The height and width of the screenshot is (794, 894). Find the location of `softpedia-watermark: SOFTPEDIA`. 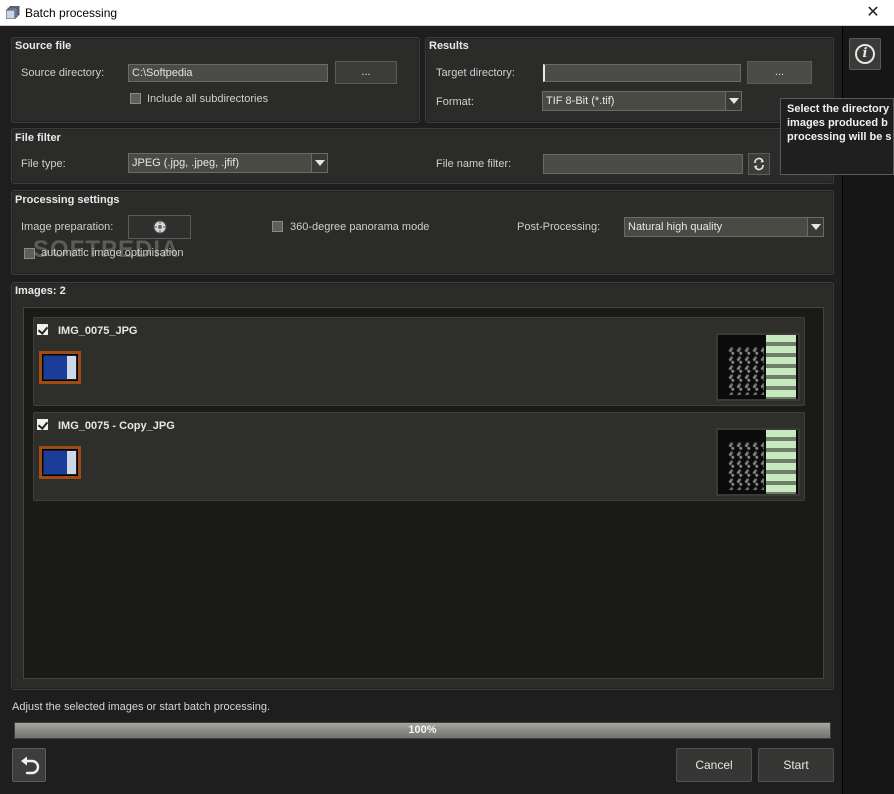

softpedia-watermark: SOFTPEDIA is located at coordinates (106, 249).